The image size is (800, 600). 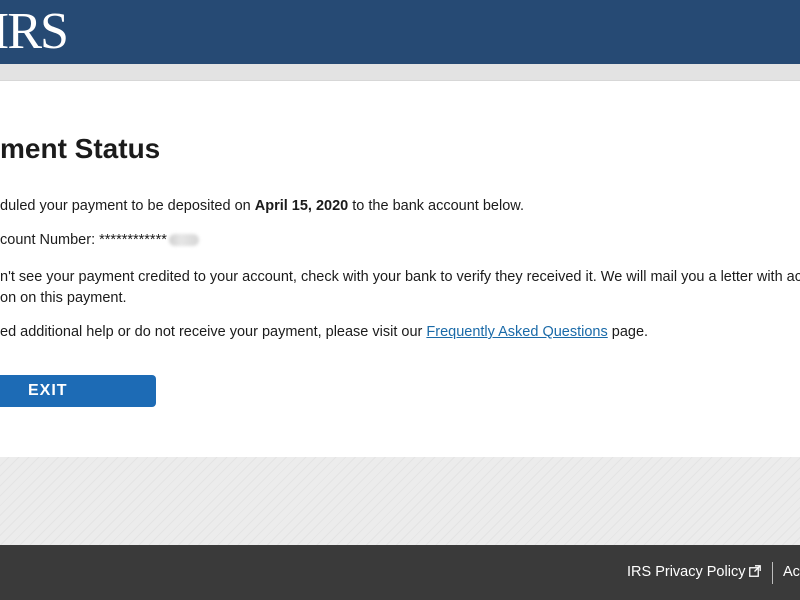 What do you see at coordinates (400, 72) in the screenshot?
I see `header-band` at bounding box center [400, 72].